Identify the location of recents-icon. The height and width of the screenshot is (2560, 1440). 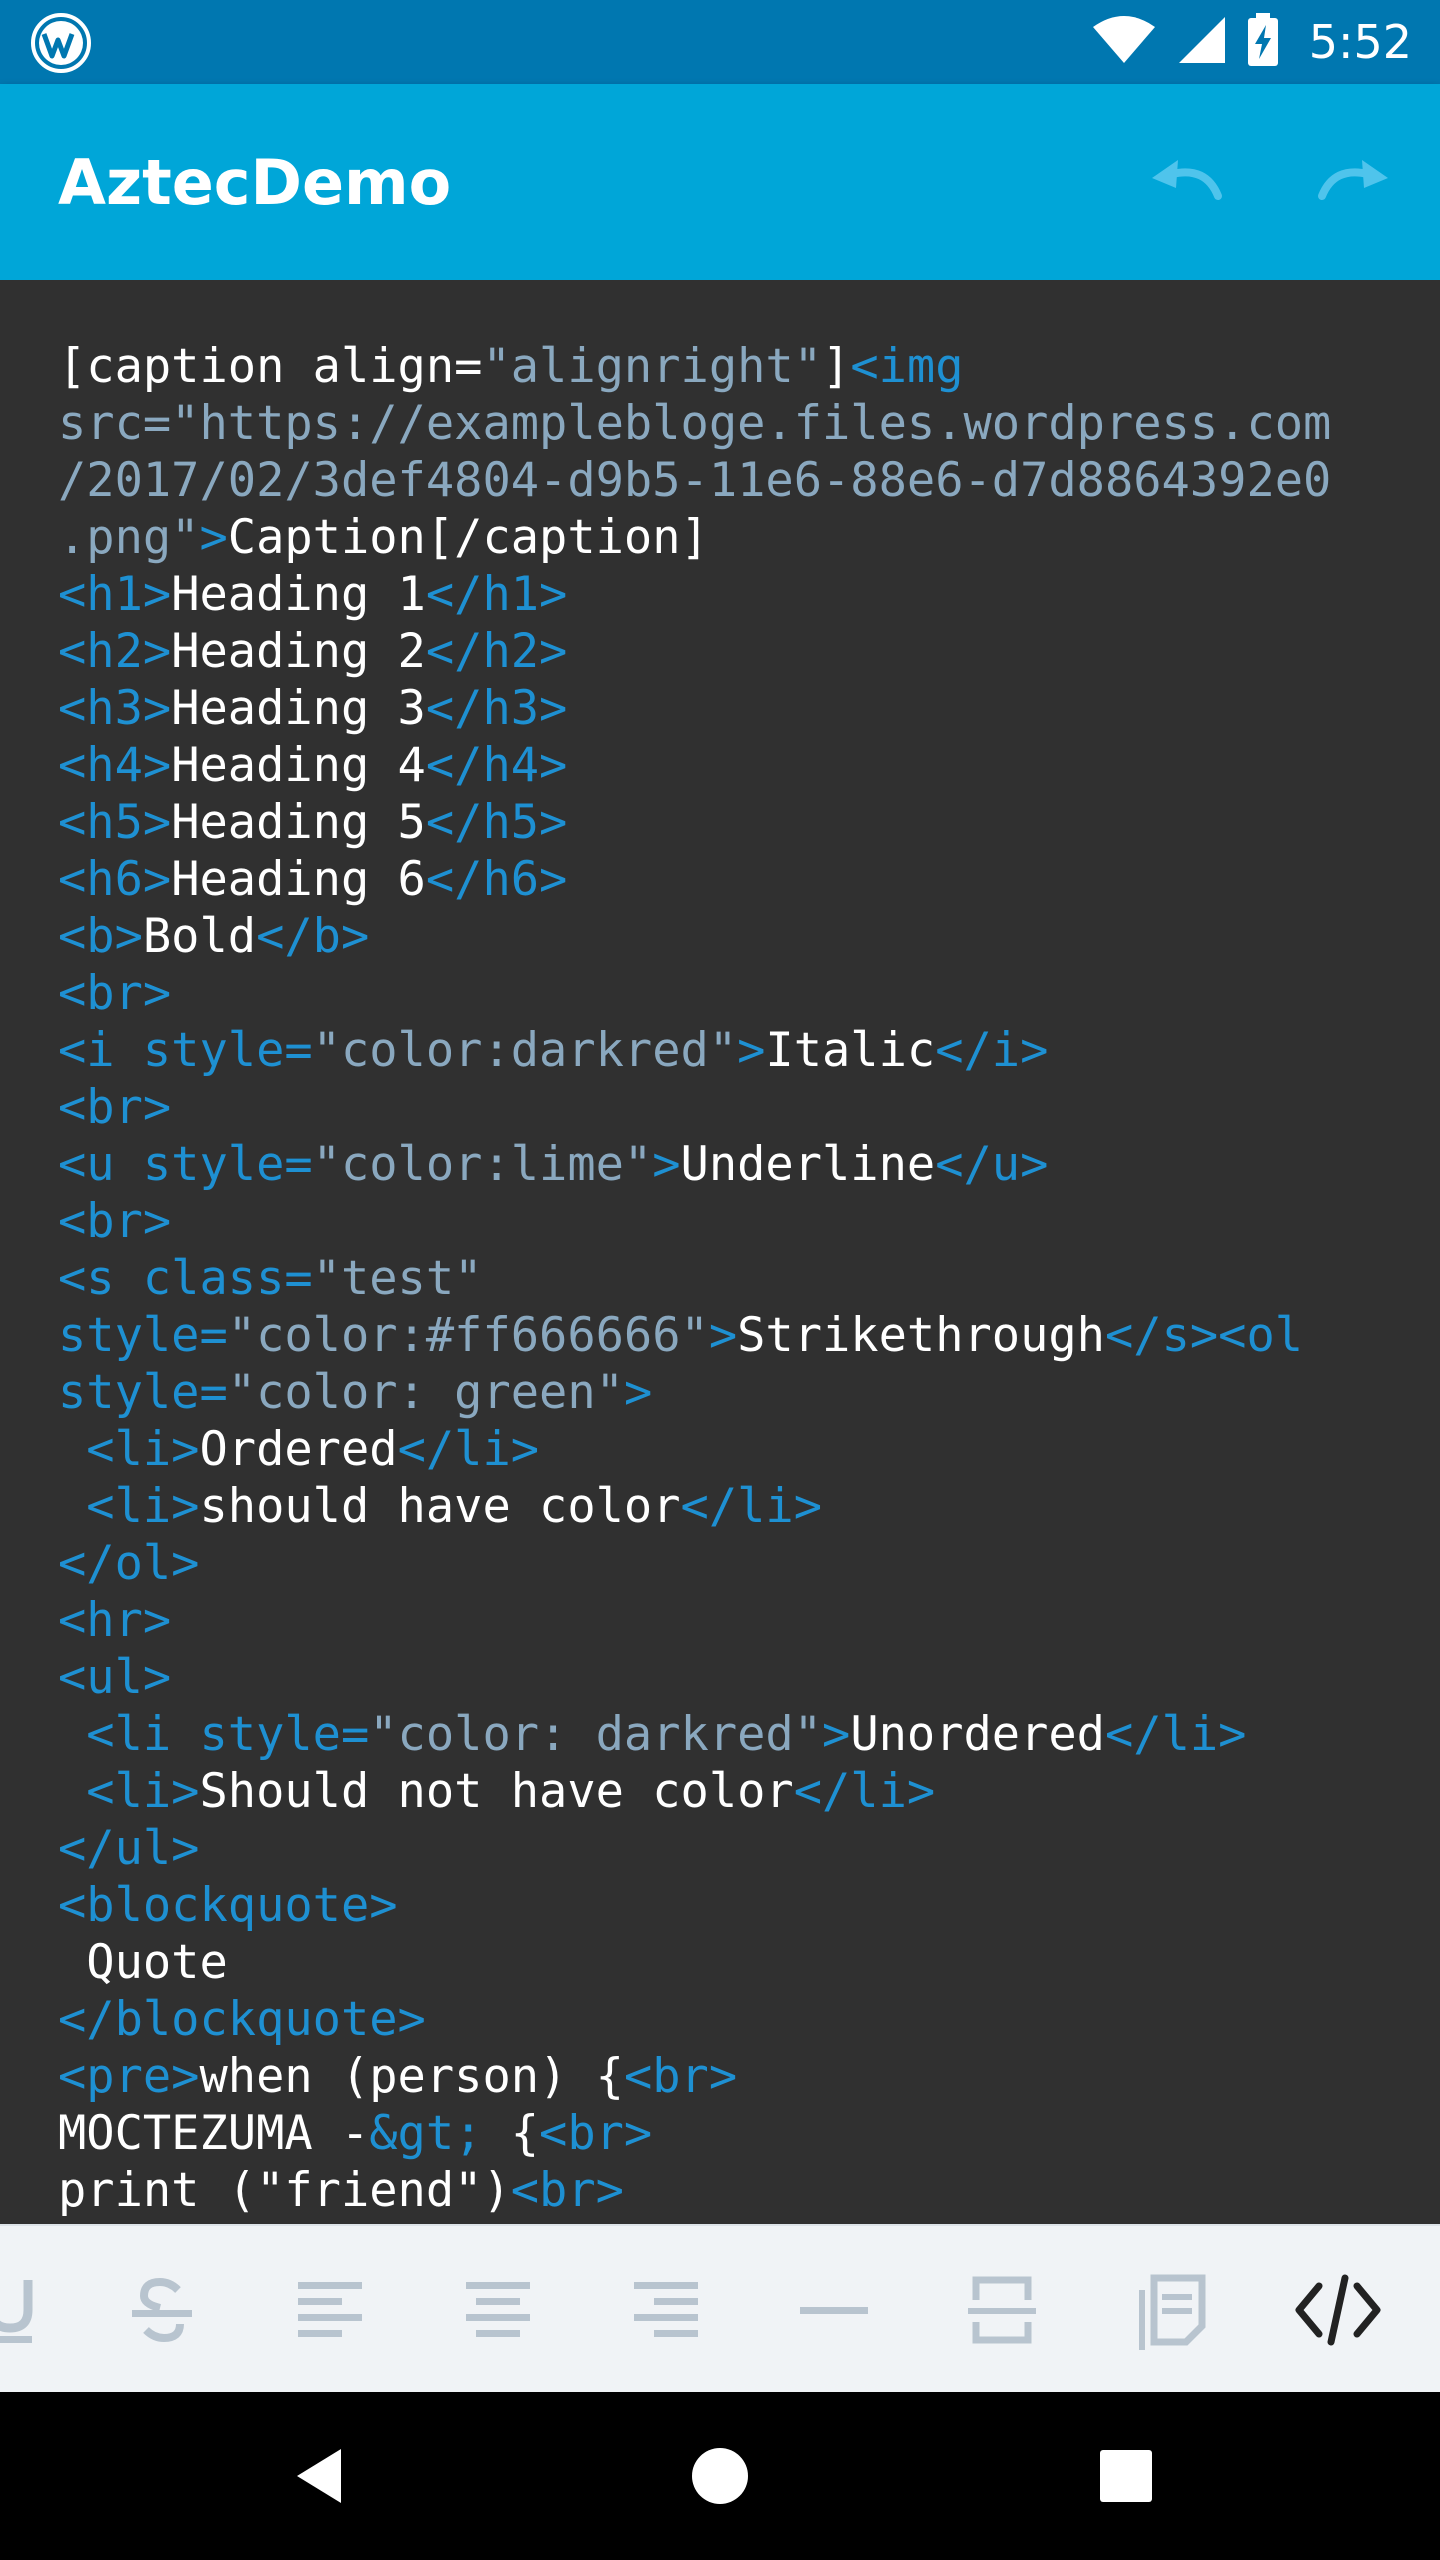
(1126, 2476).